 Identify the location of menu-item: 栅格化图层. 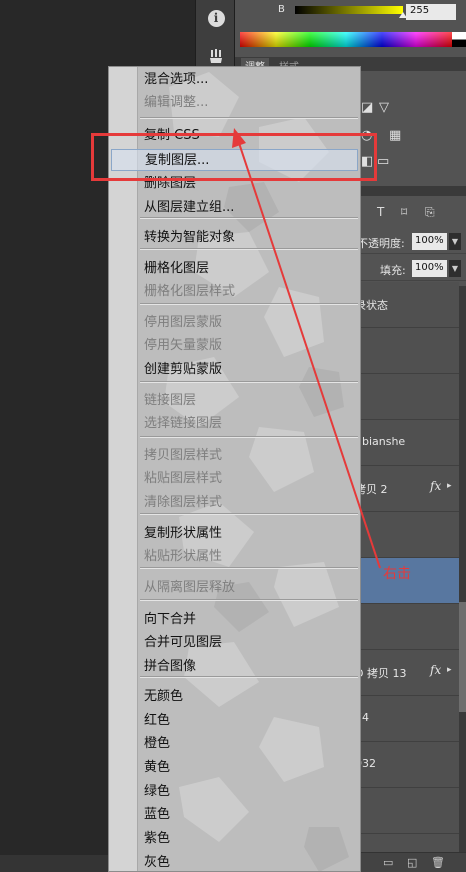
(176, 269).